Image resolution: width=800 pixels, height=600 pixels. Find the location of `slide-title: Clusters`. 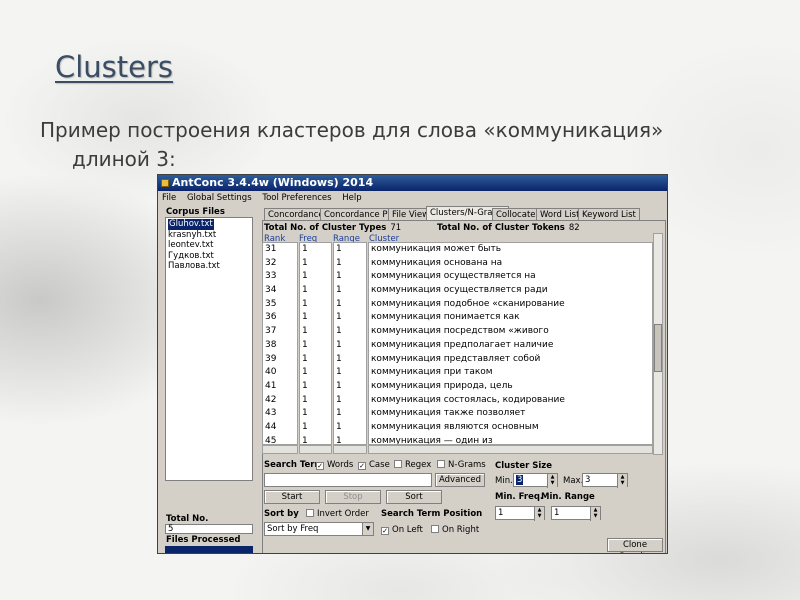

slide-title: Clusters is located at coordinates (114, 67).